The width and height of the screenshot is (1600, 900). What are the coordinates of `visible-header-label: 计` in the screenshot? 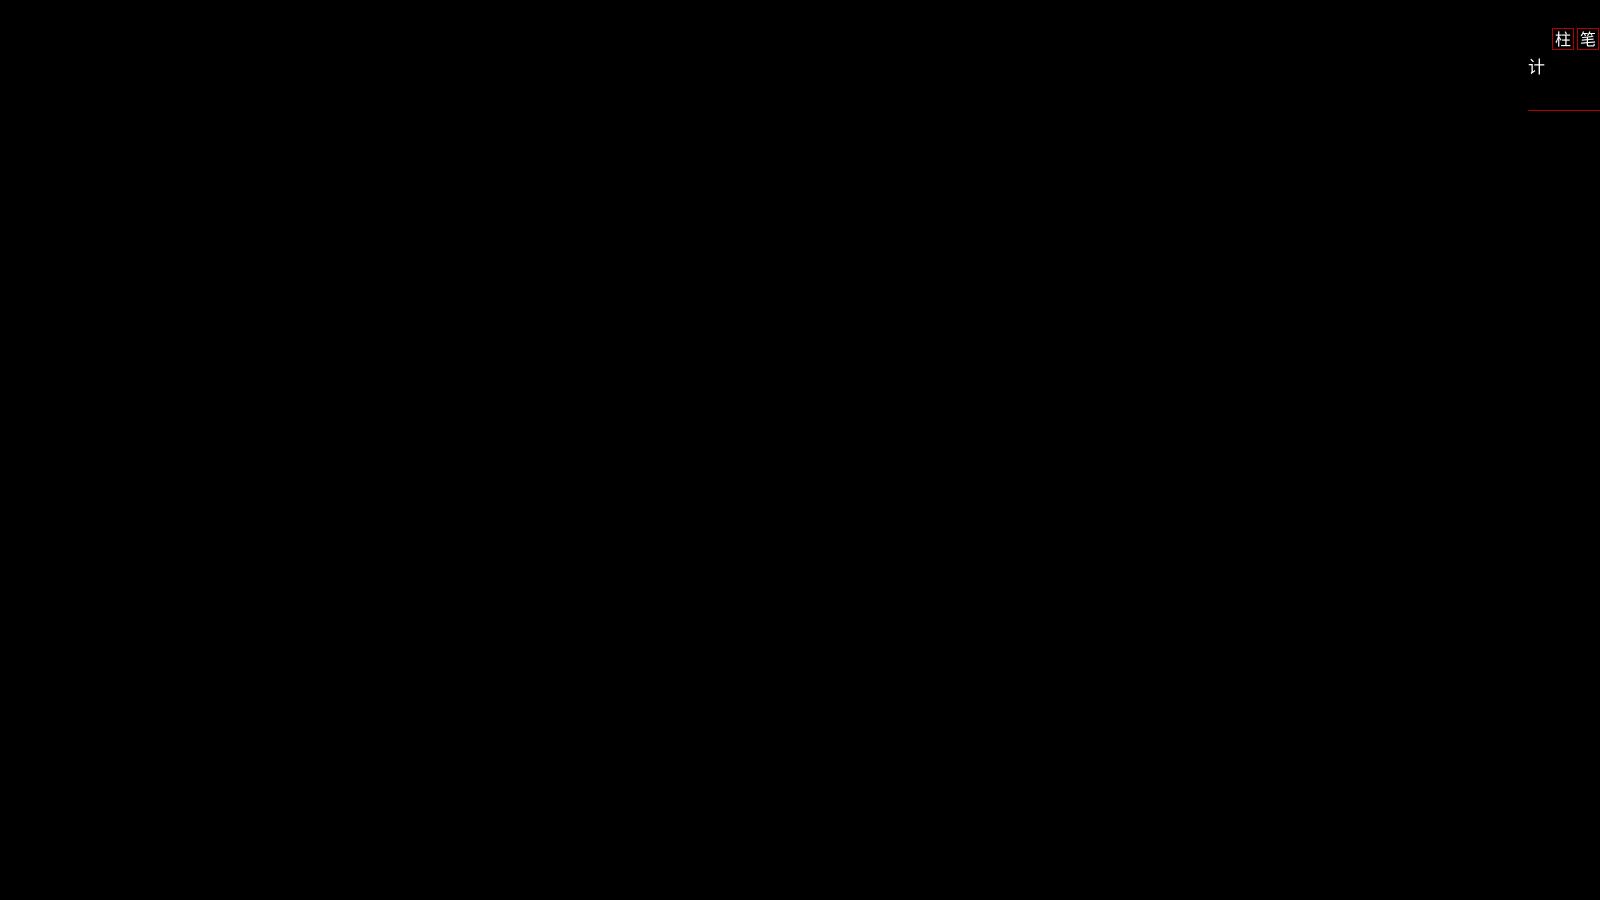 It's located at (1536, 68).